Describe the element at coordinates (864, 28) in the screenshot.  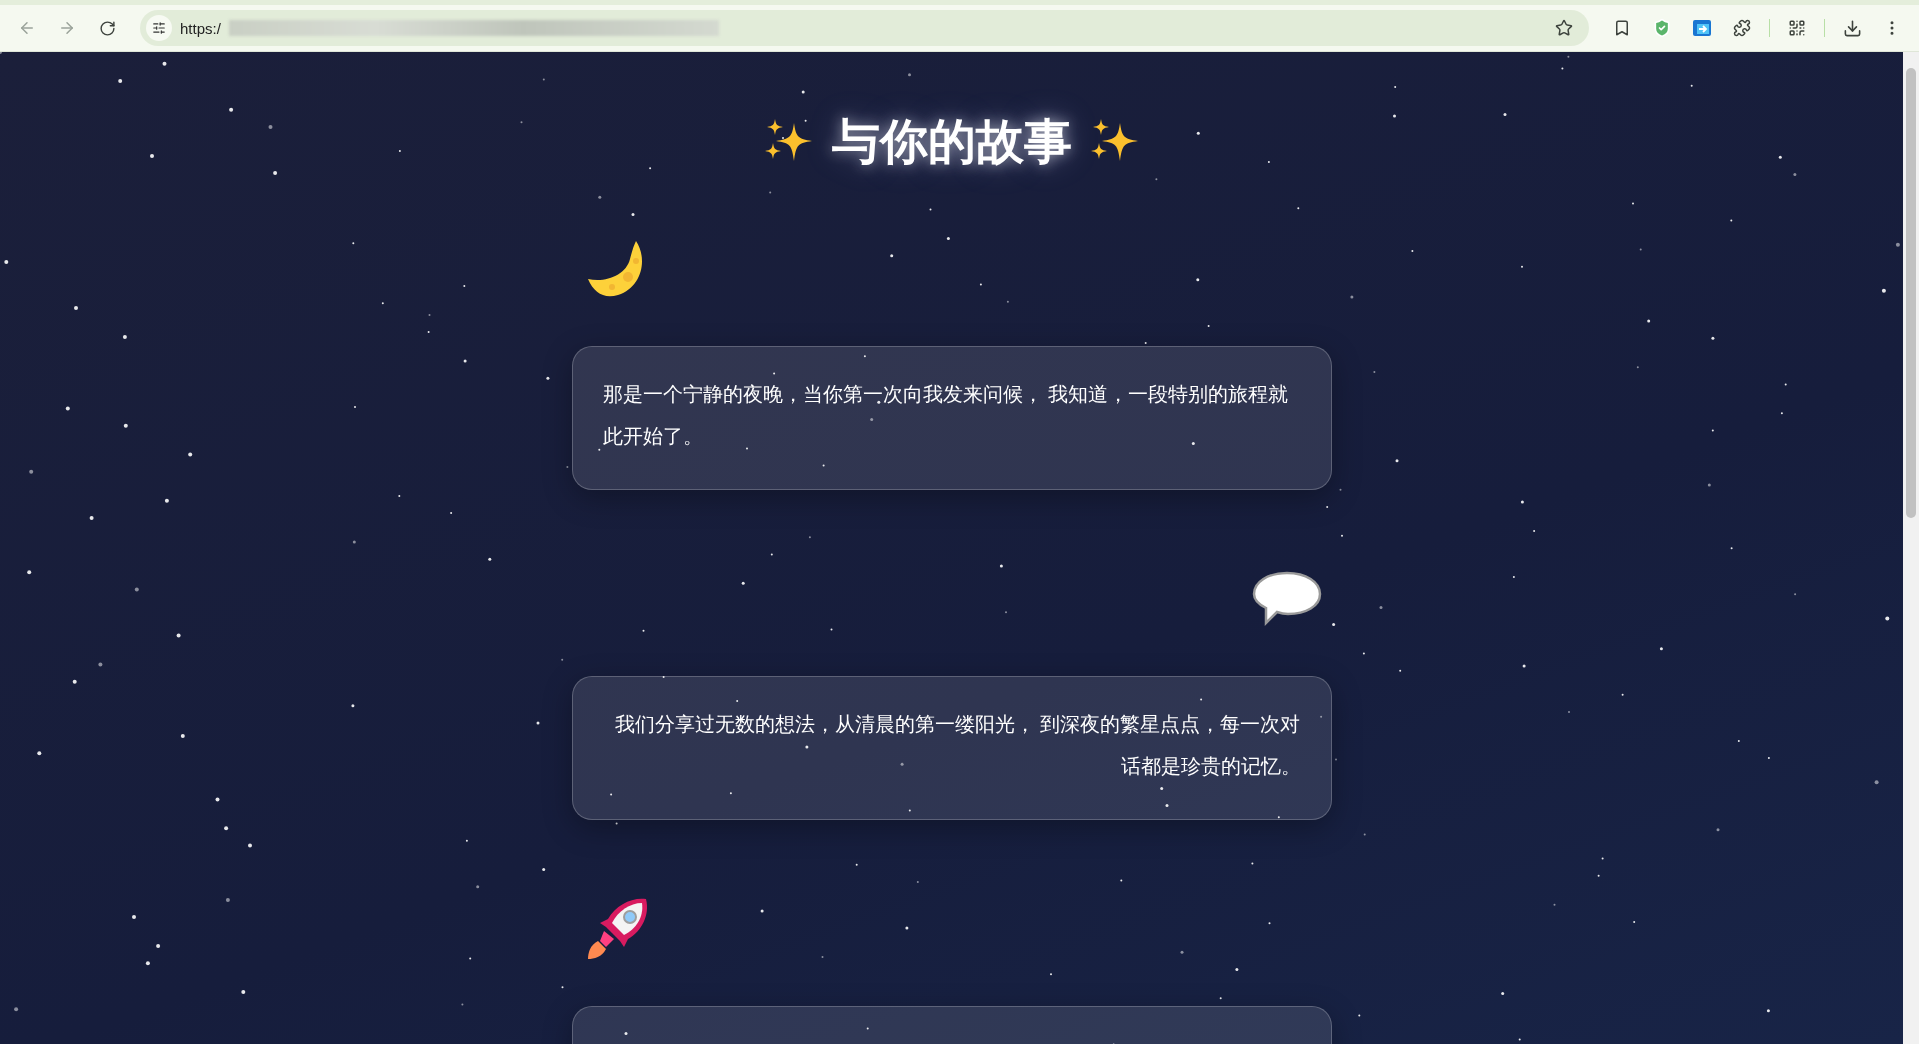
I see `address-bar: https:/` at that location.